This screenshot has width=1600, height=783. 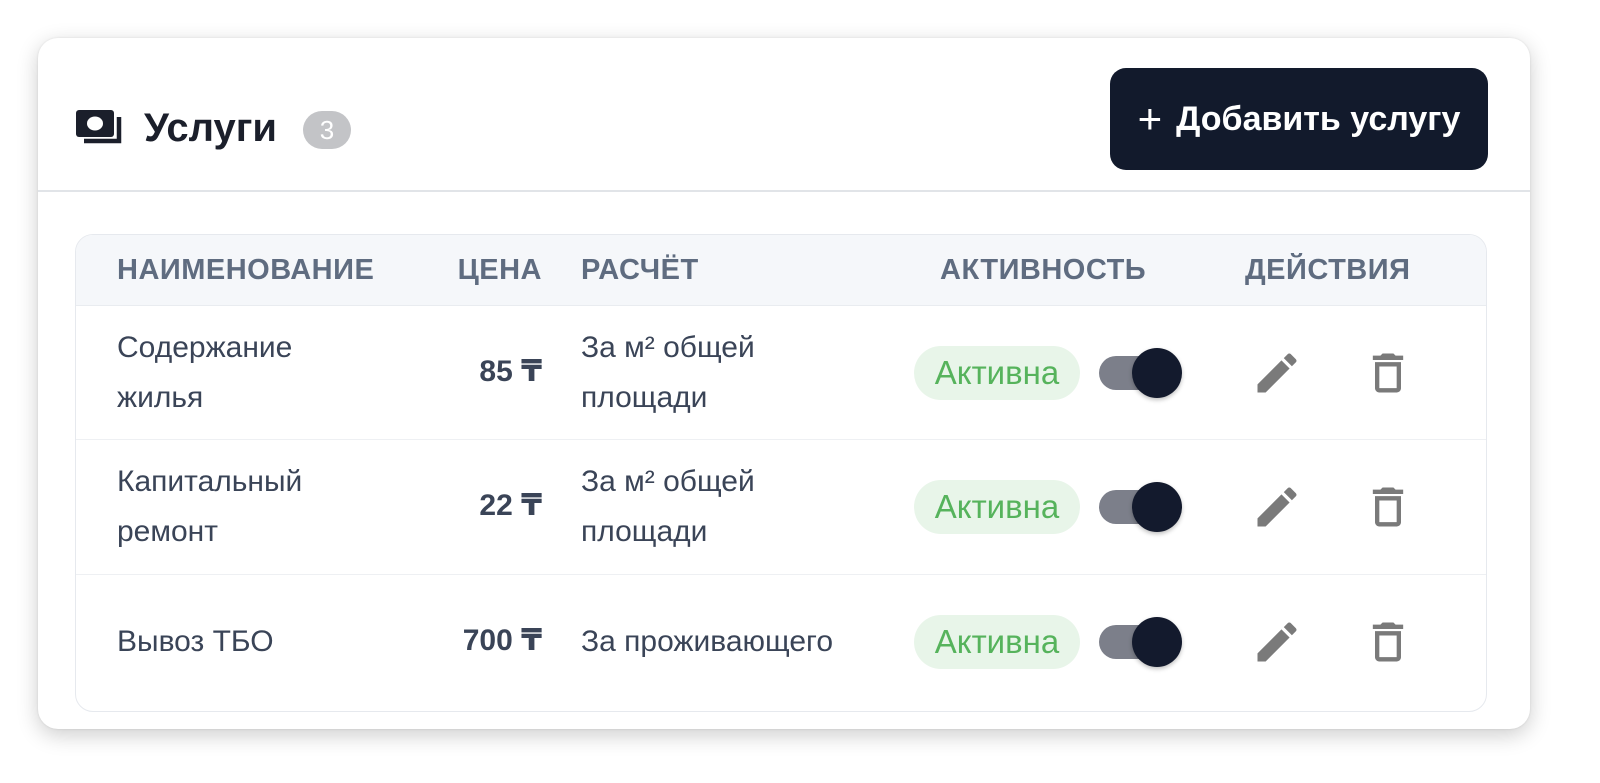 What do you see at coordinates (1318, 118) in the screenshot?
I see `add-service-label: Добавить услугу` at bounding box center [1318, 118].